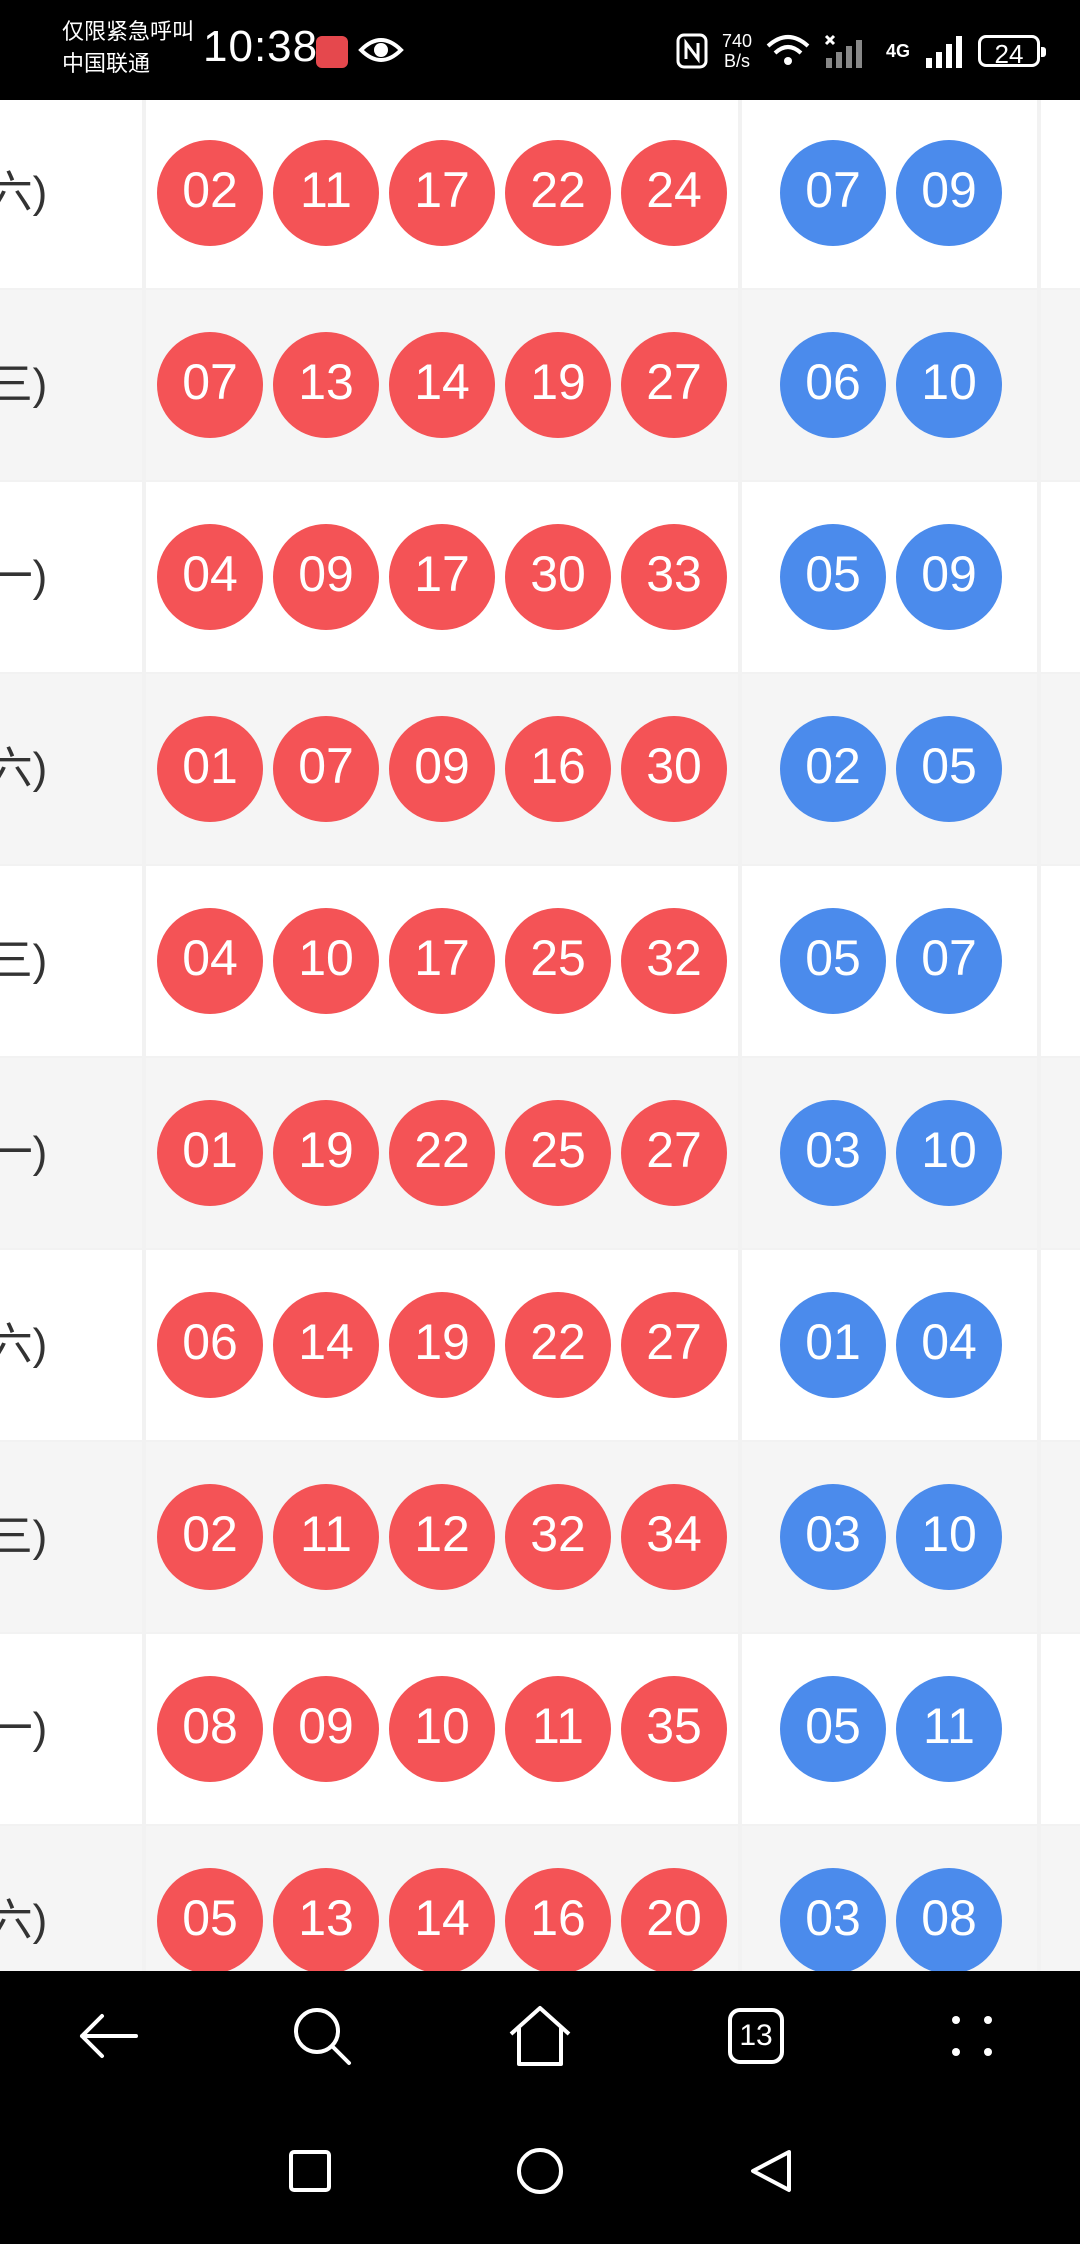  Describe the element at coordinates (674, 193) in the screenshot. I see `red-ball: 24` at that location.